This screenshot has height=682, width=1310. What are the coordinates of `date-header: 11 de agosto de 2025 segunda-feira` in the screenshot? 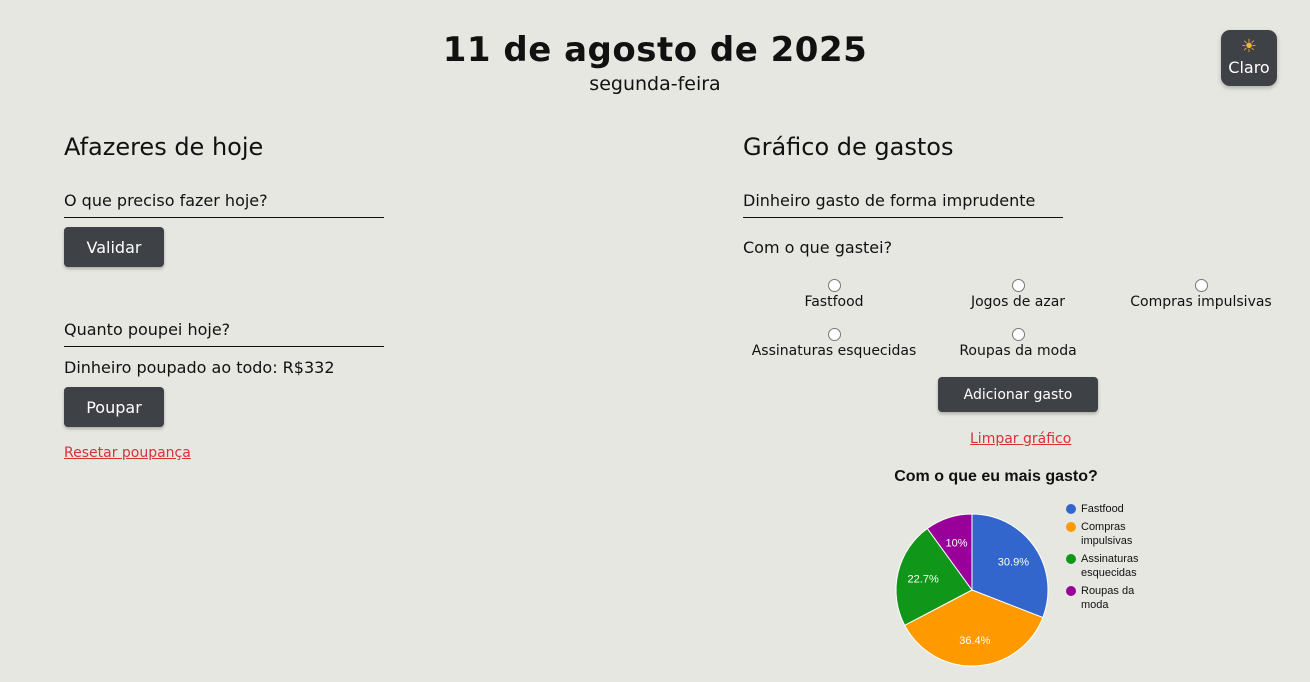 It's located at (655, 62).